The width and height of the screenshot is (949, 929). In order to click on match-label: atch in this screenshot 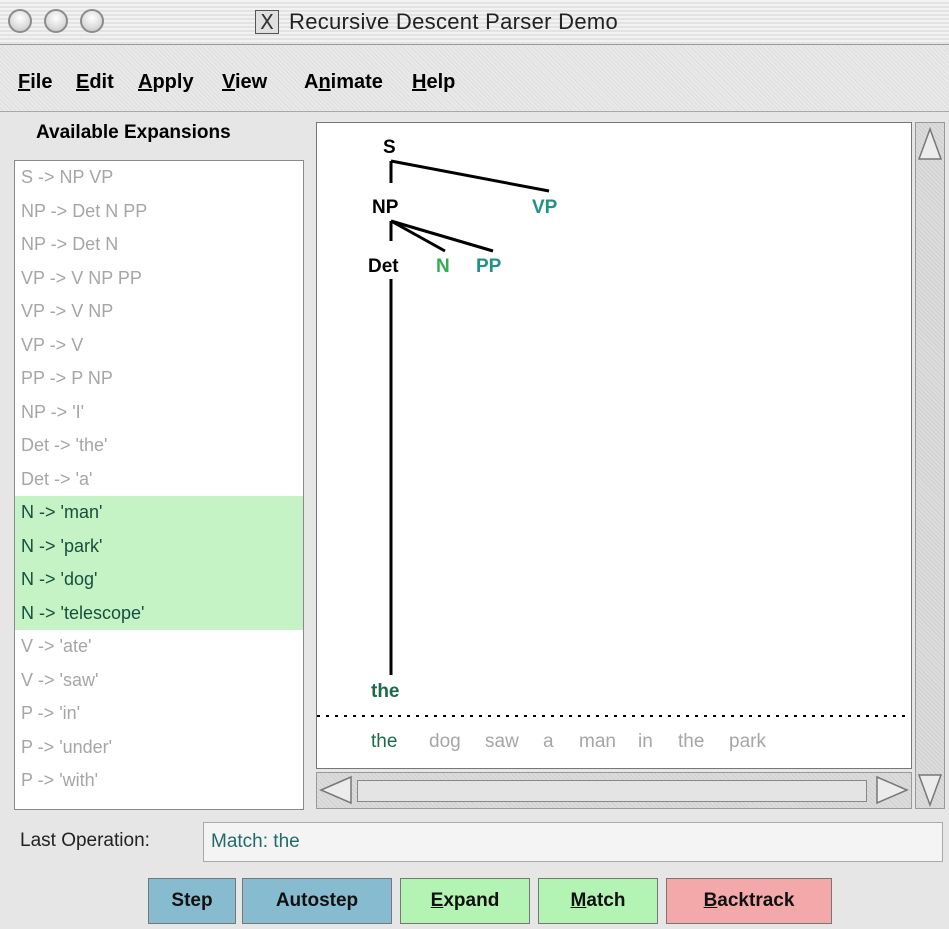, I will do `click(606, 900)`.